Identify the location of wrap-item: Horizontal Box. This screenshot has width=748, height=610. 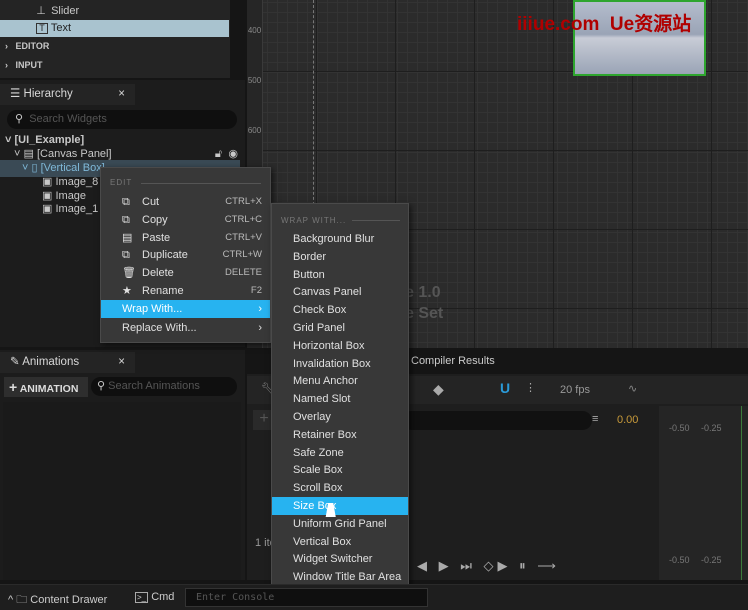
(340, 346).